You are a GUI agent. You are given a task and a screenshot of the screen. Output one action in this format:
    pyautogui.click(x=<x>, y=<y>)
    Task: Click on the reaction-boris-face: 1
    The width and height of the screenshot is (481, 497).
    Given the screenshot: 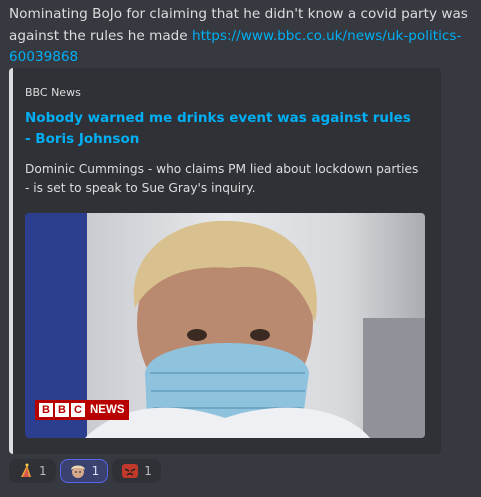 What is the action you would take?
    pyautogui.click(x=84, y=471)
    